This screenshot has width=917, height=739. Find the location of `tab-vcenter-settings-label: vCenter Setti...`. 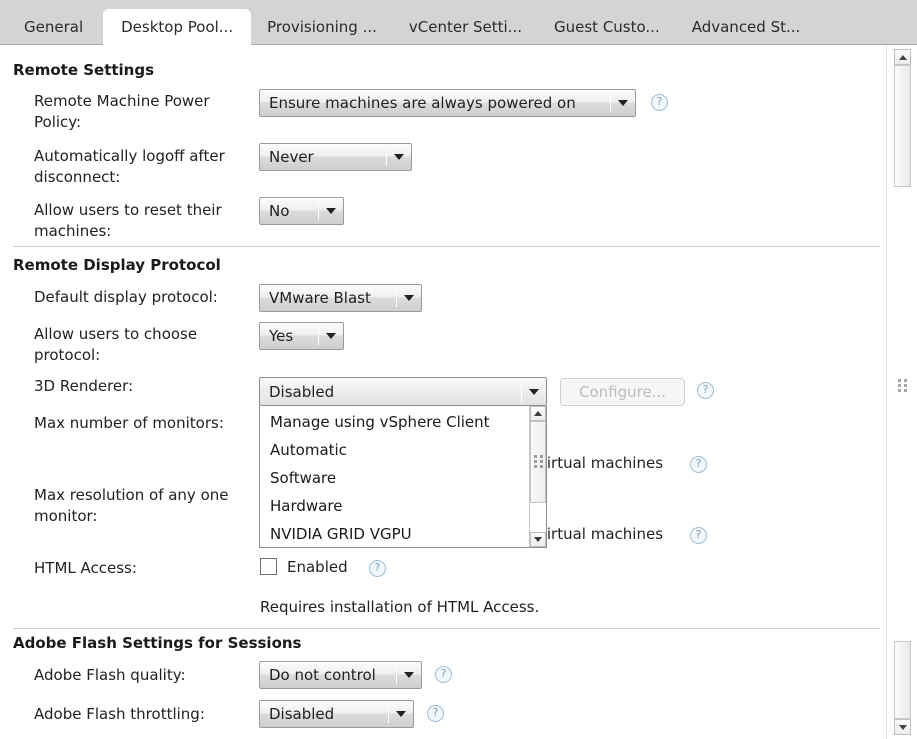

tab-vcenter-settings-label: vCenter Setti... is located at coordinates (465, 27).